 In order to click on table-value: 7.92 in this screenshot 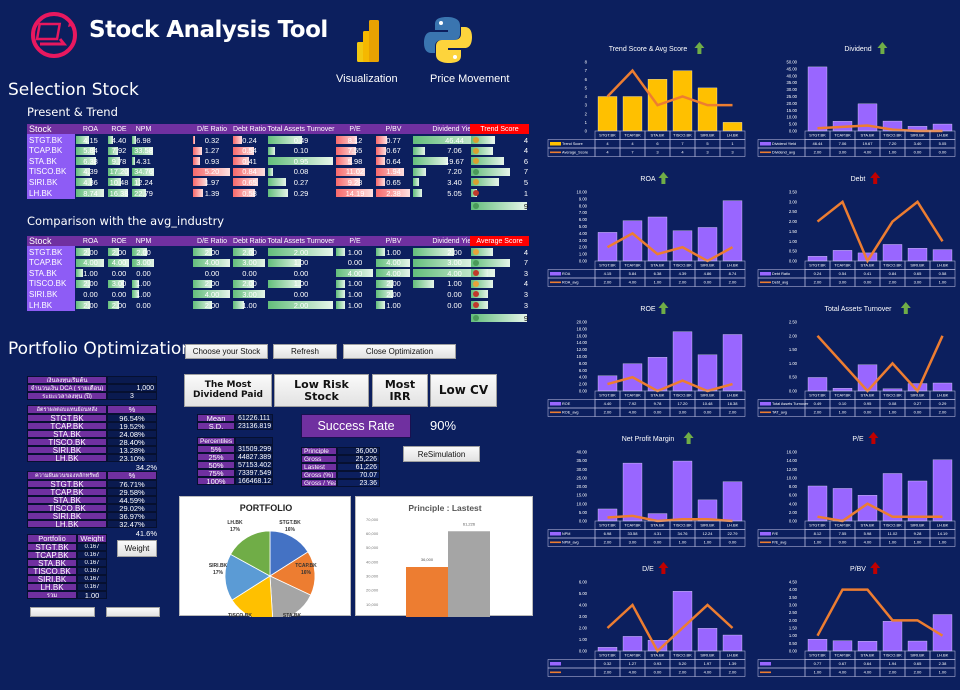, I will do `click(633, 403)`.